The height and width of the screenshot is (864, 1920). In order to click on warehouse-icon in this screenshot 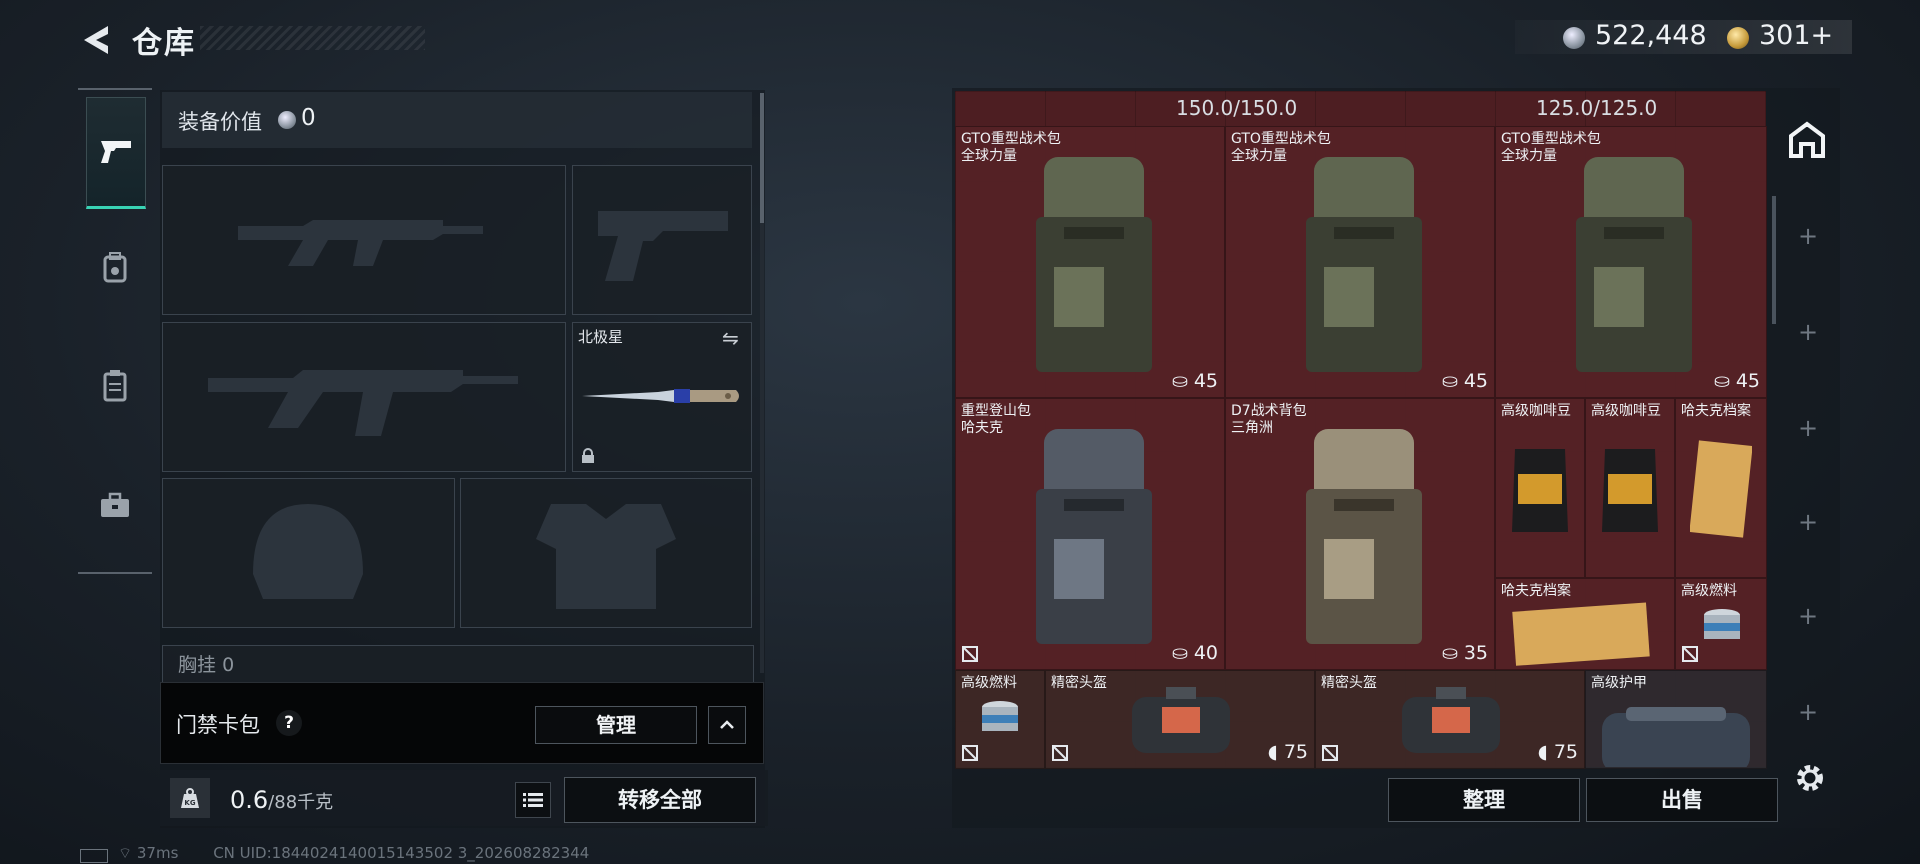, I will do `click(1807, 140)`.